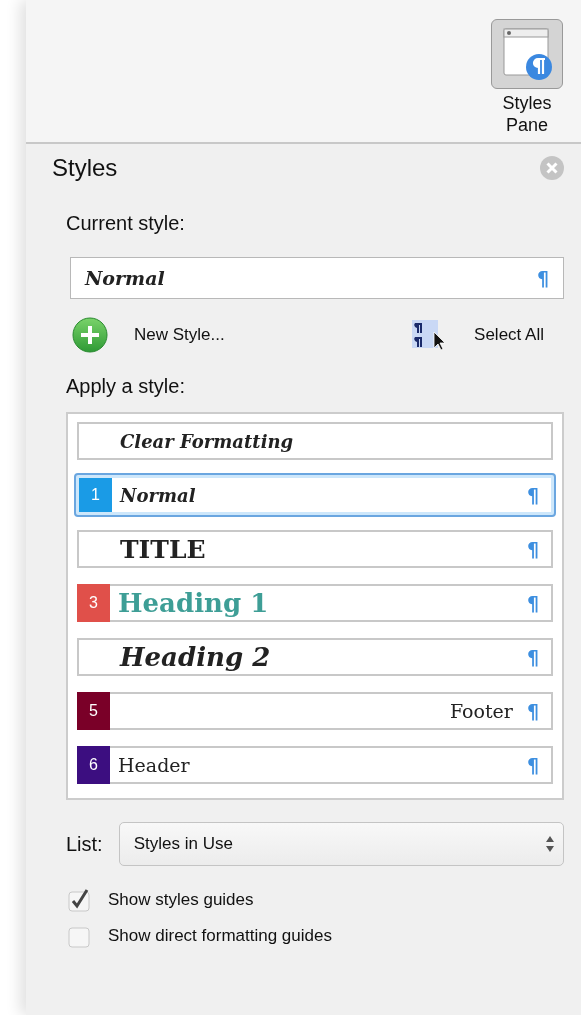 This screenshot has width=581, height=1015. I want to click on style-item: Clear Formatting, so click(315, 441).